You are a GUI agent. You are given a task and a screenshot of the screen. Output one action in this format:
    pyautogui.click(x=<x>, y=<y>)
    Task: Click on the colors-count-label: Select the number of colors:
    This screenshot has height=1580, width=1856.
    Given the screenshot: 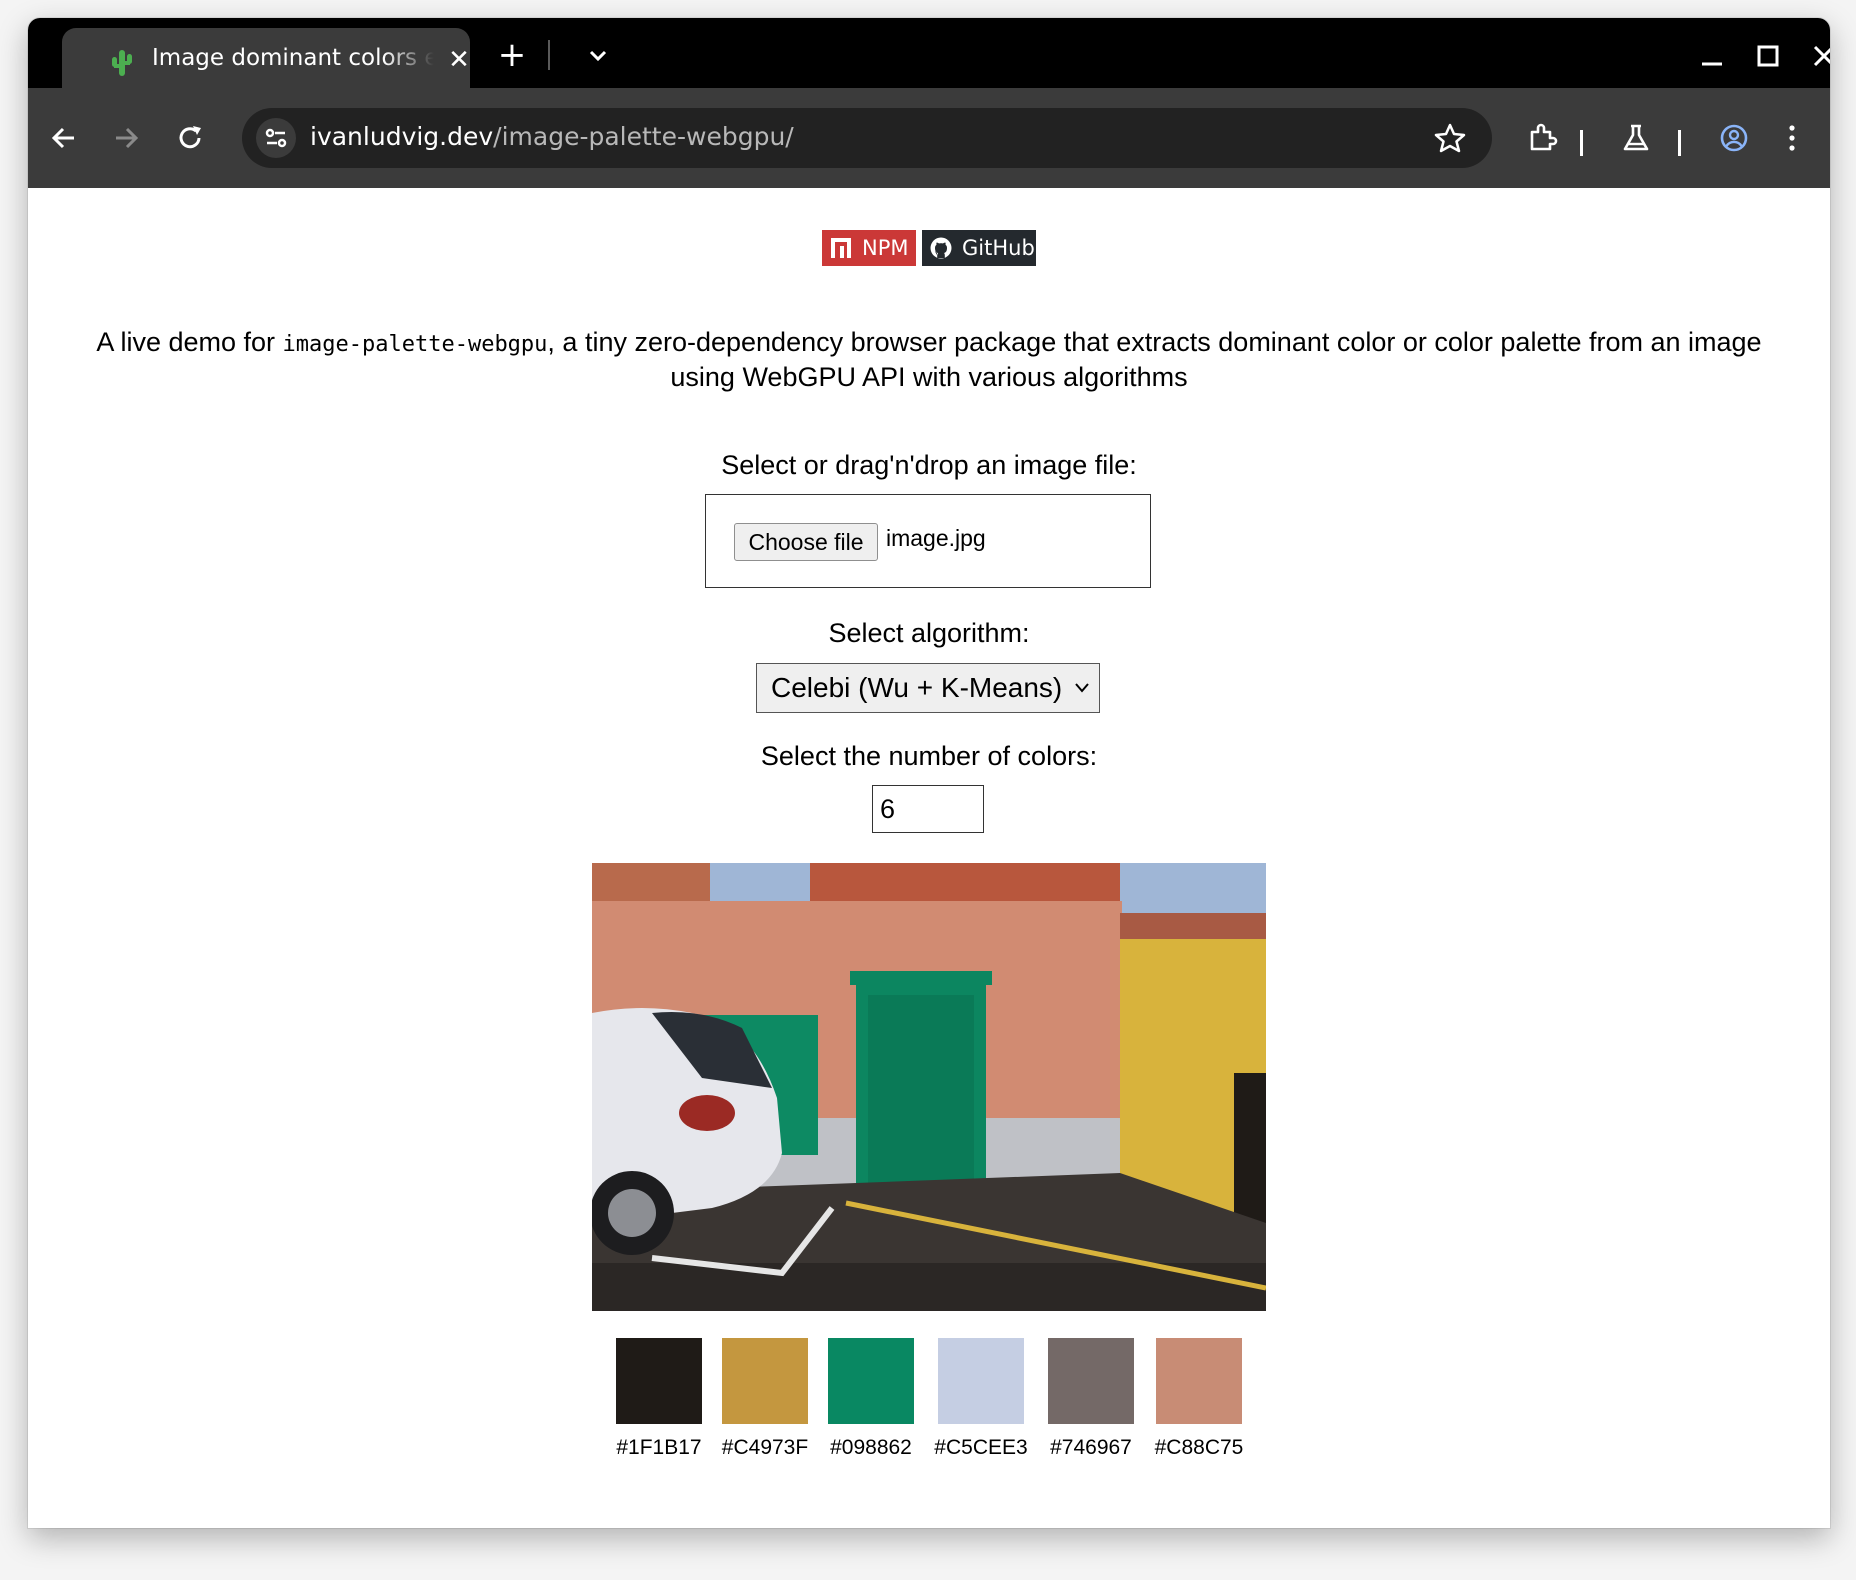 What is the action you would take?
    pyautogui.click(x=929, y=756)
    